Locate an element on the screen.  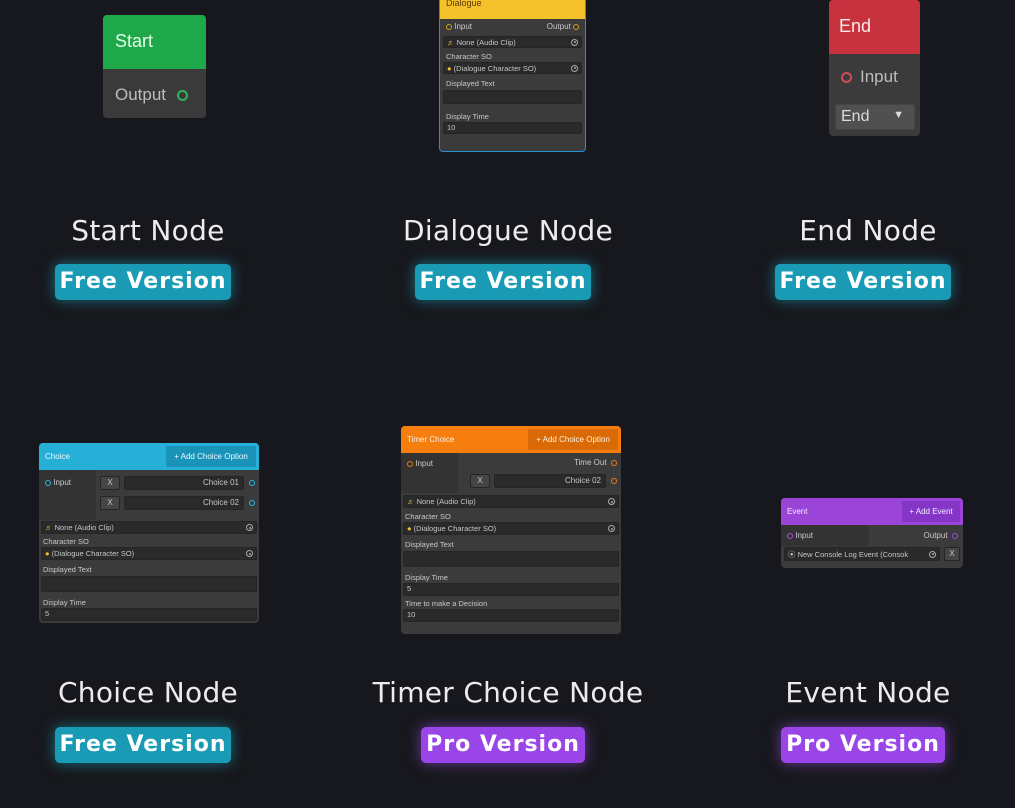
event-object-field: ⦿ New Console Log Event (Consok is located at coordinates (862, 554).